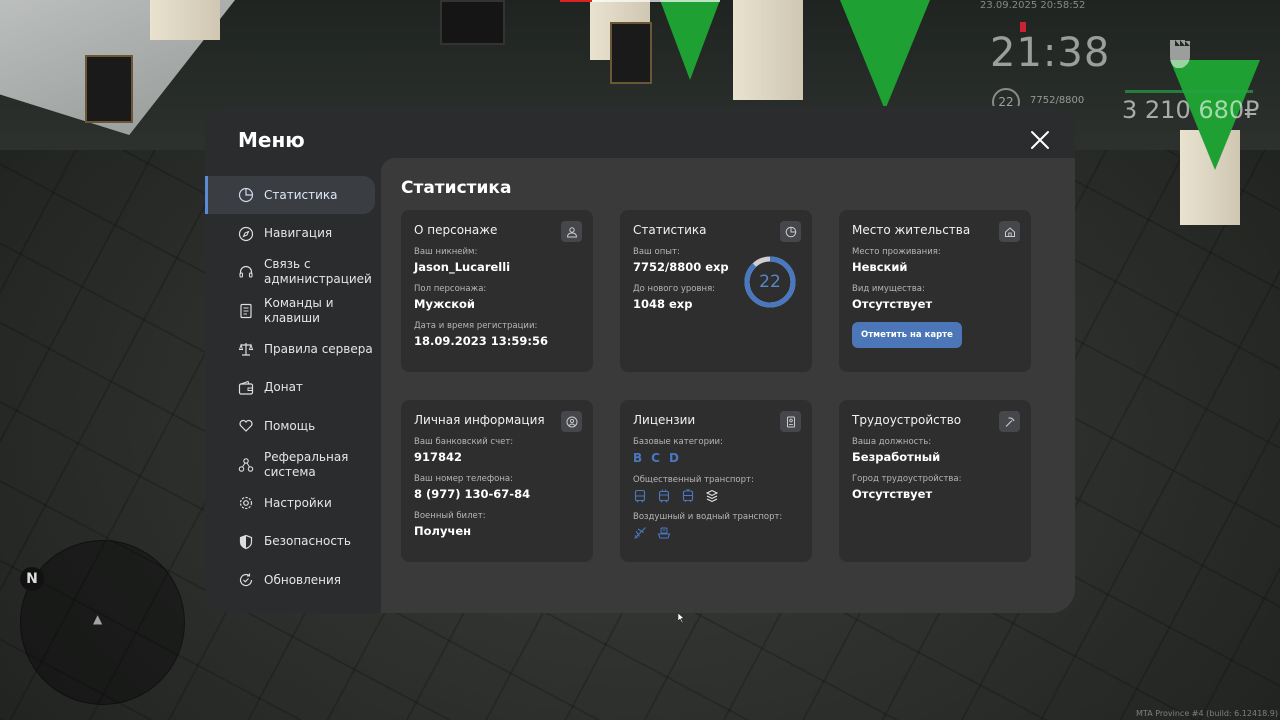 This screenshot has height=720, width=1280. What do you see at coordinates (450, 289) in the screenshot?
I see `gender-label: Пол персонажа:` at bounding box center [450, 289].